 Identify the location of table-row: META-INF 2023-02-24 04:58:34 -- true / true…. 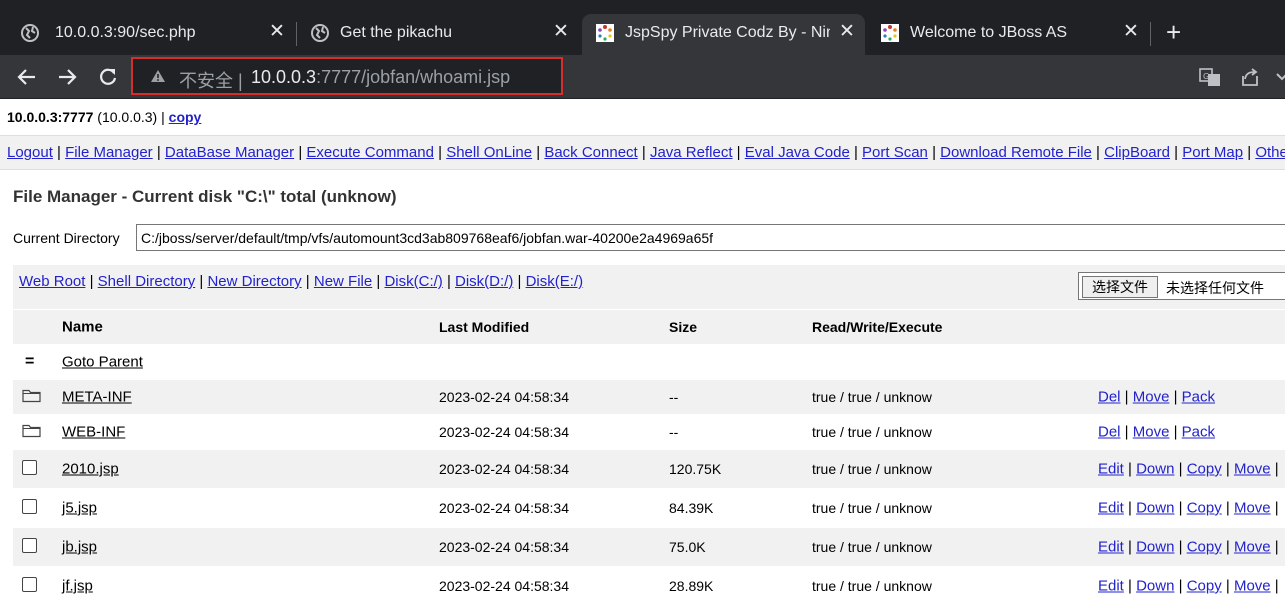
(649, 397).